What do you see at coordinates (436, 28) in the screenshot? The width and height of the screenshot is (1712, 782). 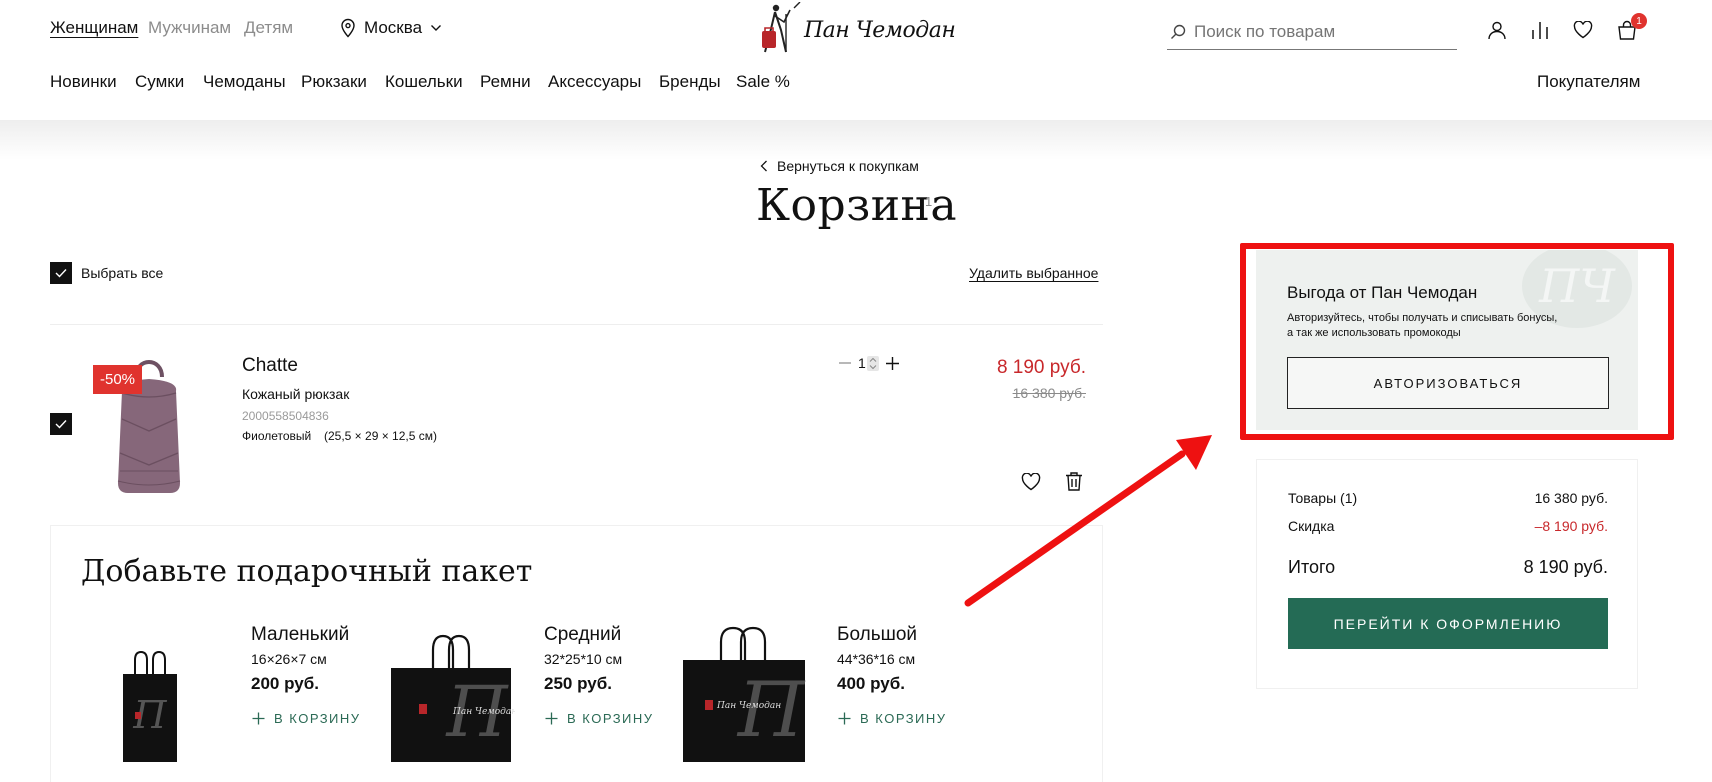 I see `chevron-down-icon` at bounding box center [436, 28].